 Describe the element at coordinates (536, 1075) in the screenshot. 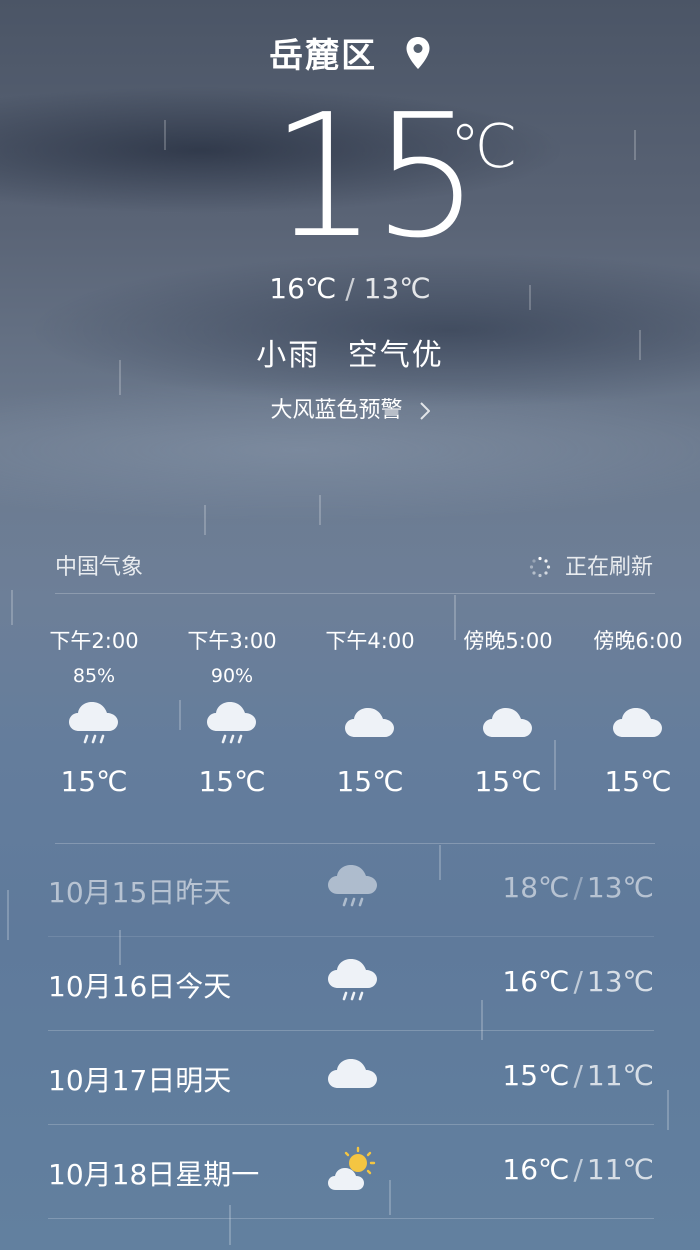

I see `day-high: 15℃` at that location.